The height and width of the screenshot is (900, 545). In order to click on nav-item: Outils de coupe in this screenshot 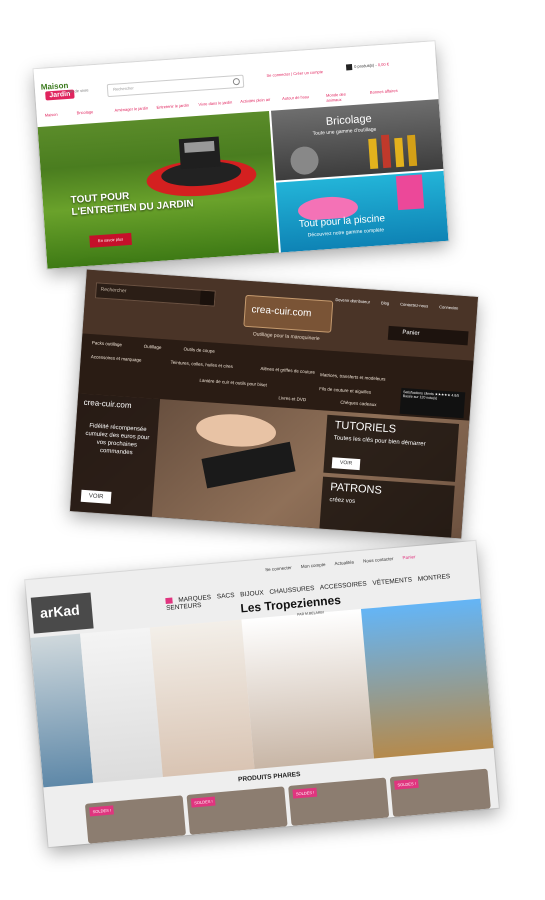, I will do `click(199, 350)`.